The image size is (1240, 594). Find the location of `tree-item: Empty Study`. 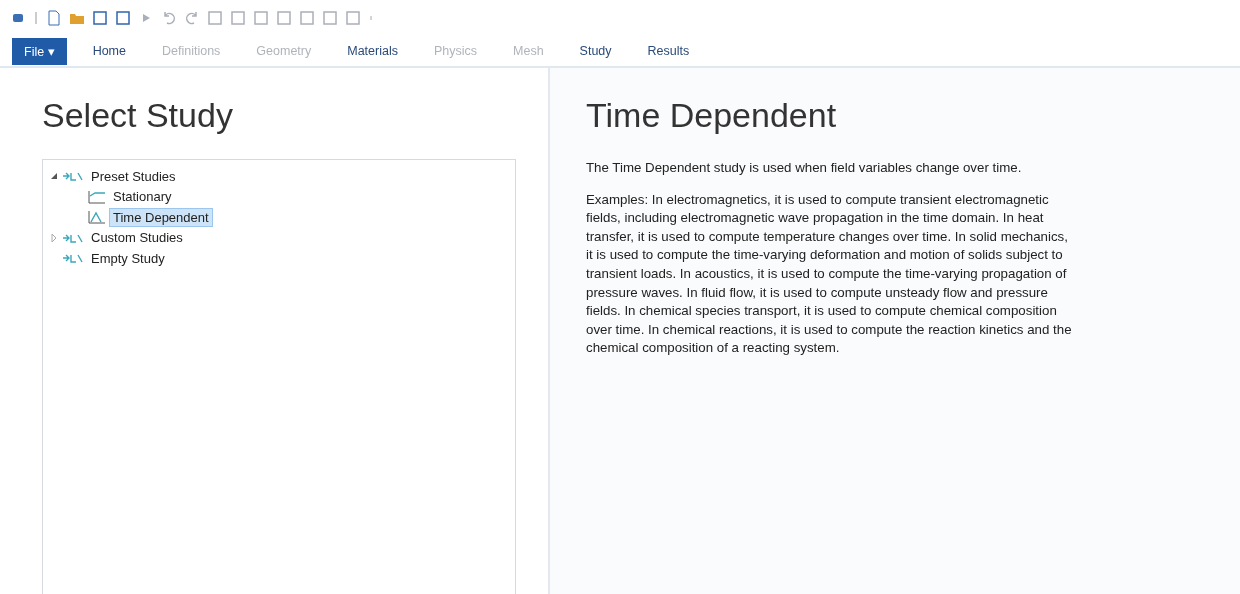

tree-item: Empty Study is located at coordinates (128, 258).